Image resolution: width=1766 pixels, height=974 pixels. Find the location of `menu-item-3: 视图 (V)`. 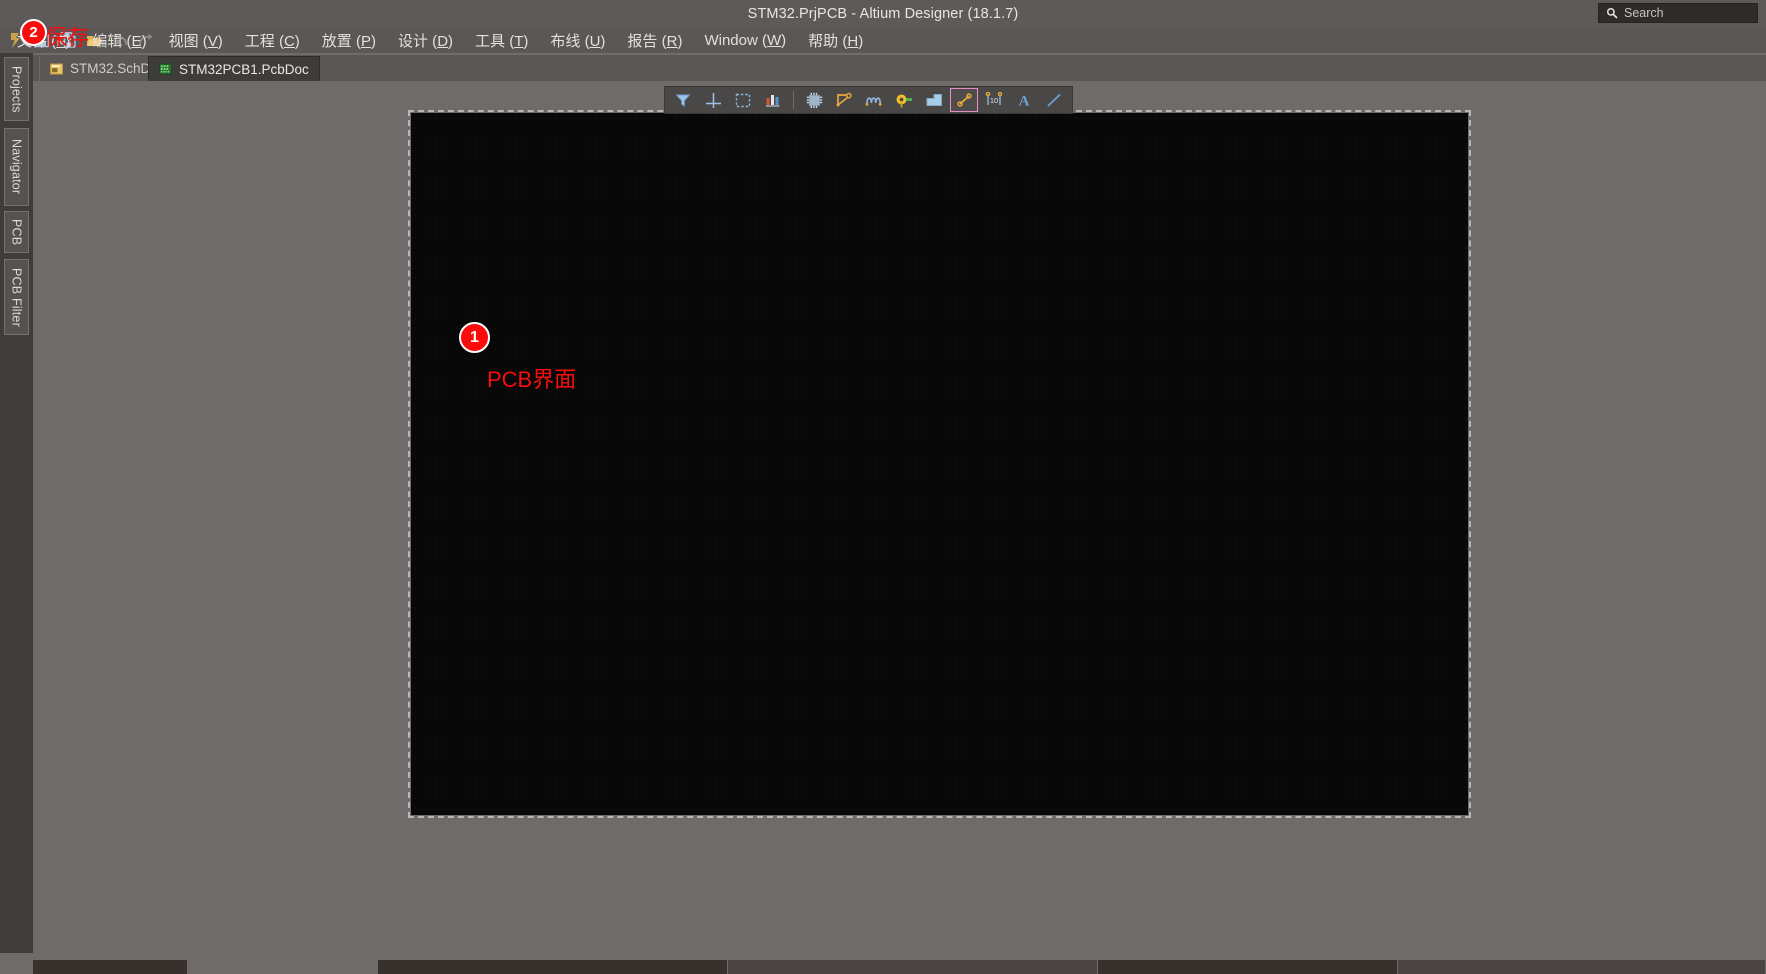

menu-item-3: 视图 (V) is located at coordinates (196, 40).